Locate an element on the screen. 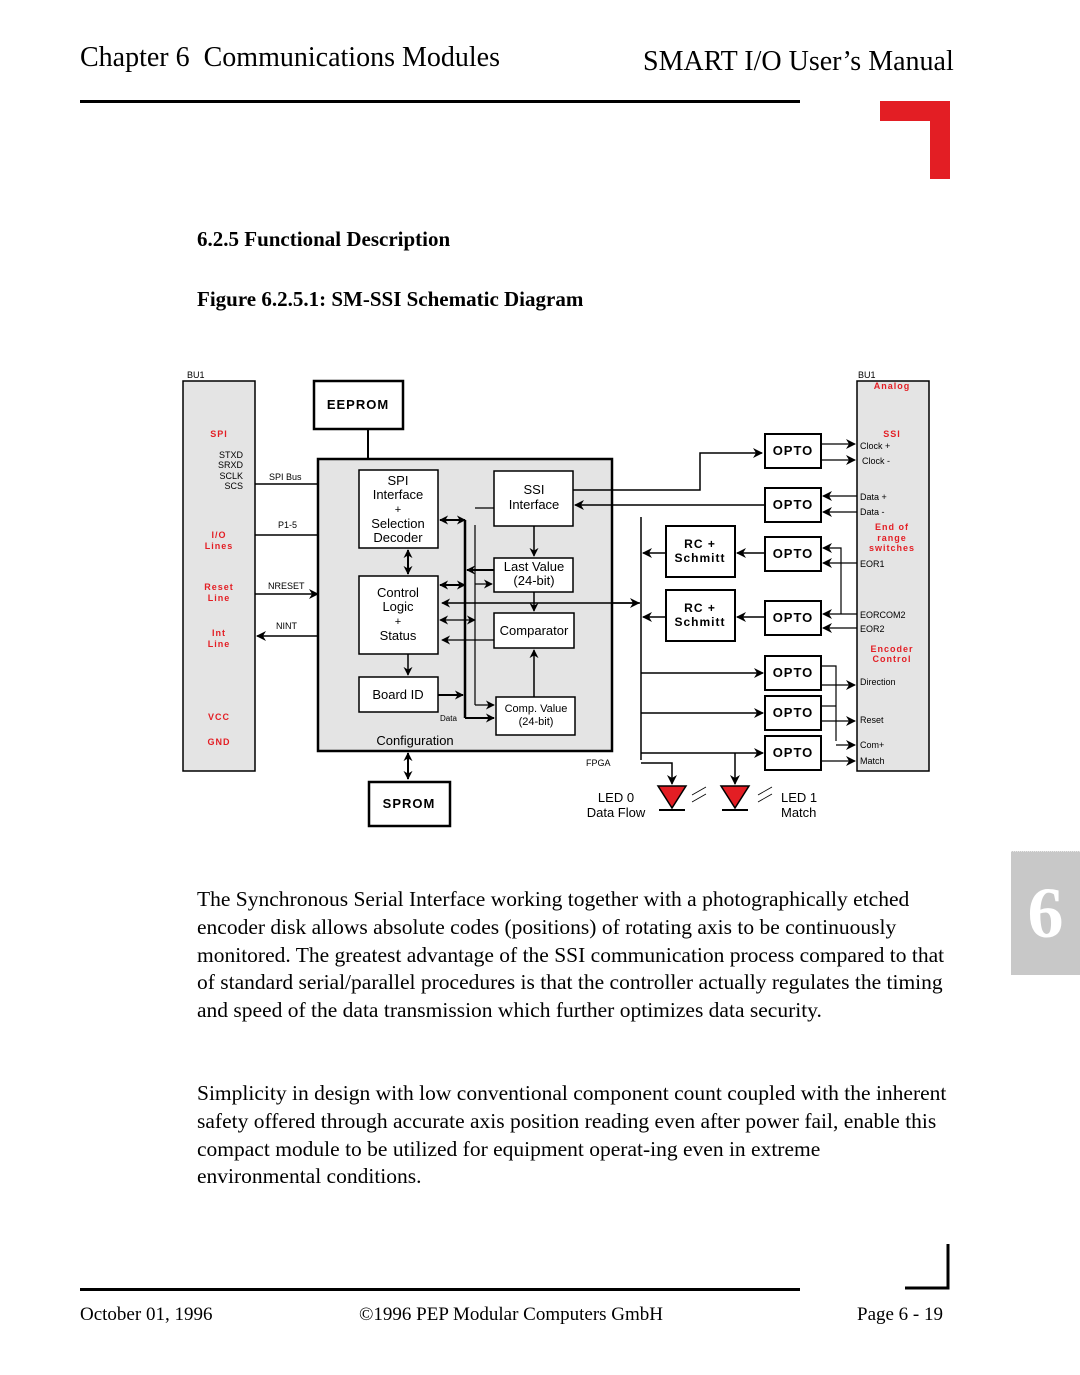 Image resolution: width=1080 pixels, height=1375 pixels. signal-data-minus: Data - is located at coordinates (872, 512).